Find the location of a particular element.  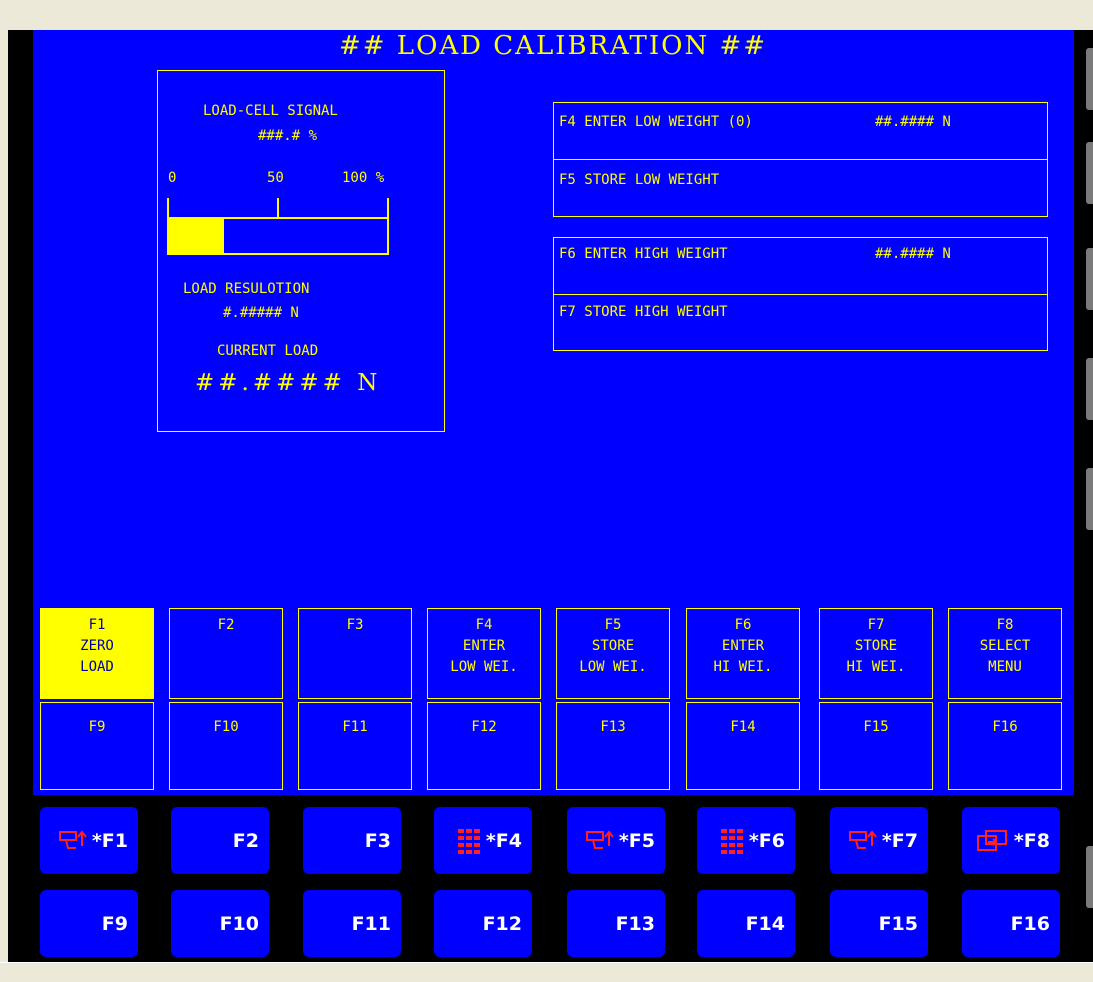

hw-key-f12: F12 is located at coordinates (483, 923).